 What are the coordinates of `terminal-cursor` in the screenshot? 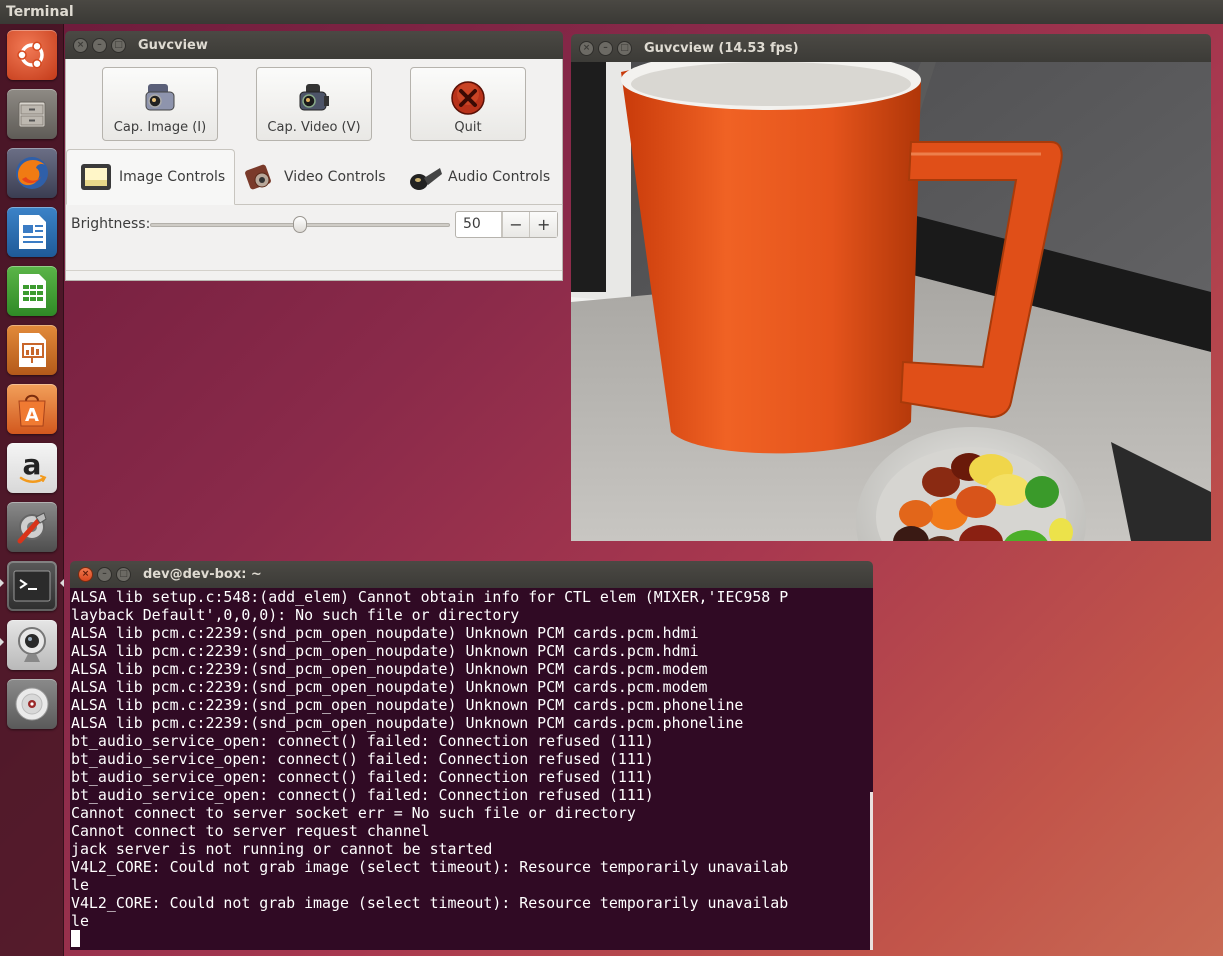 It's located at (75, 938).